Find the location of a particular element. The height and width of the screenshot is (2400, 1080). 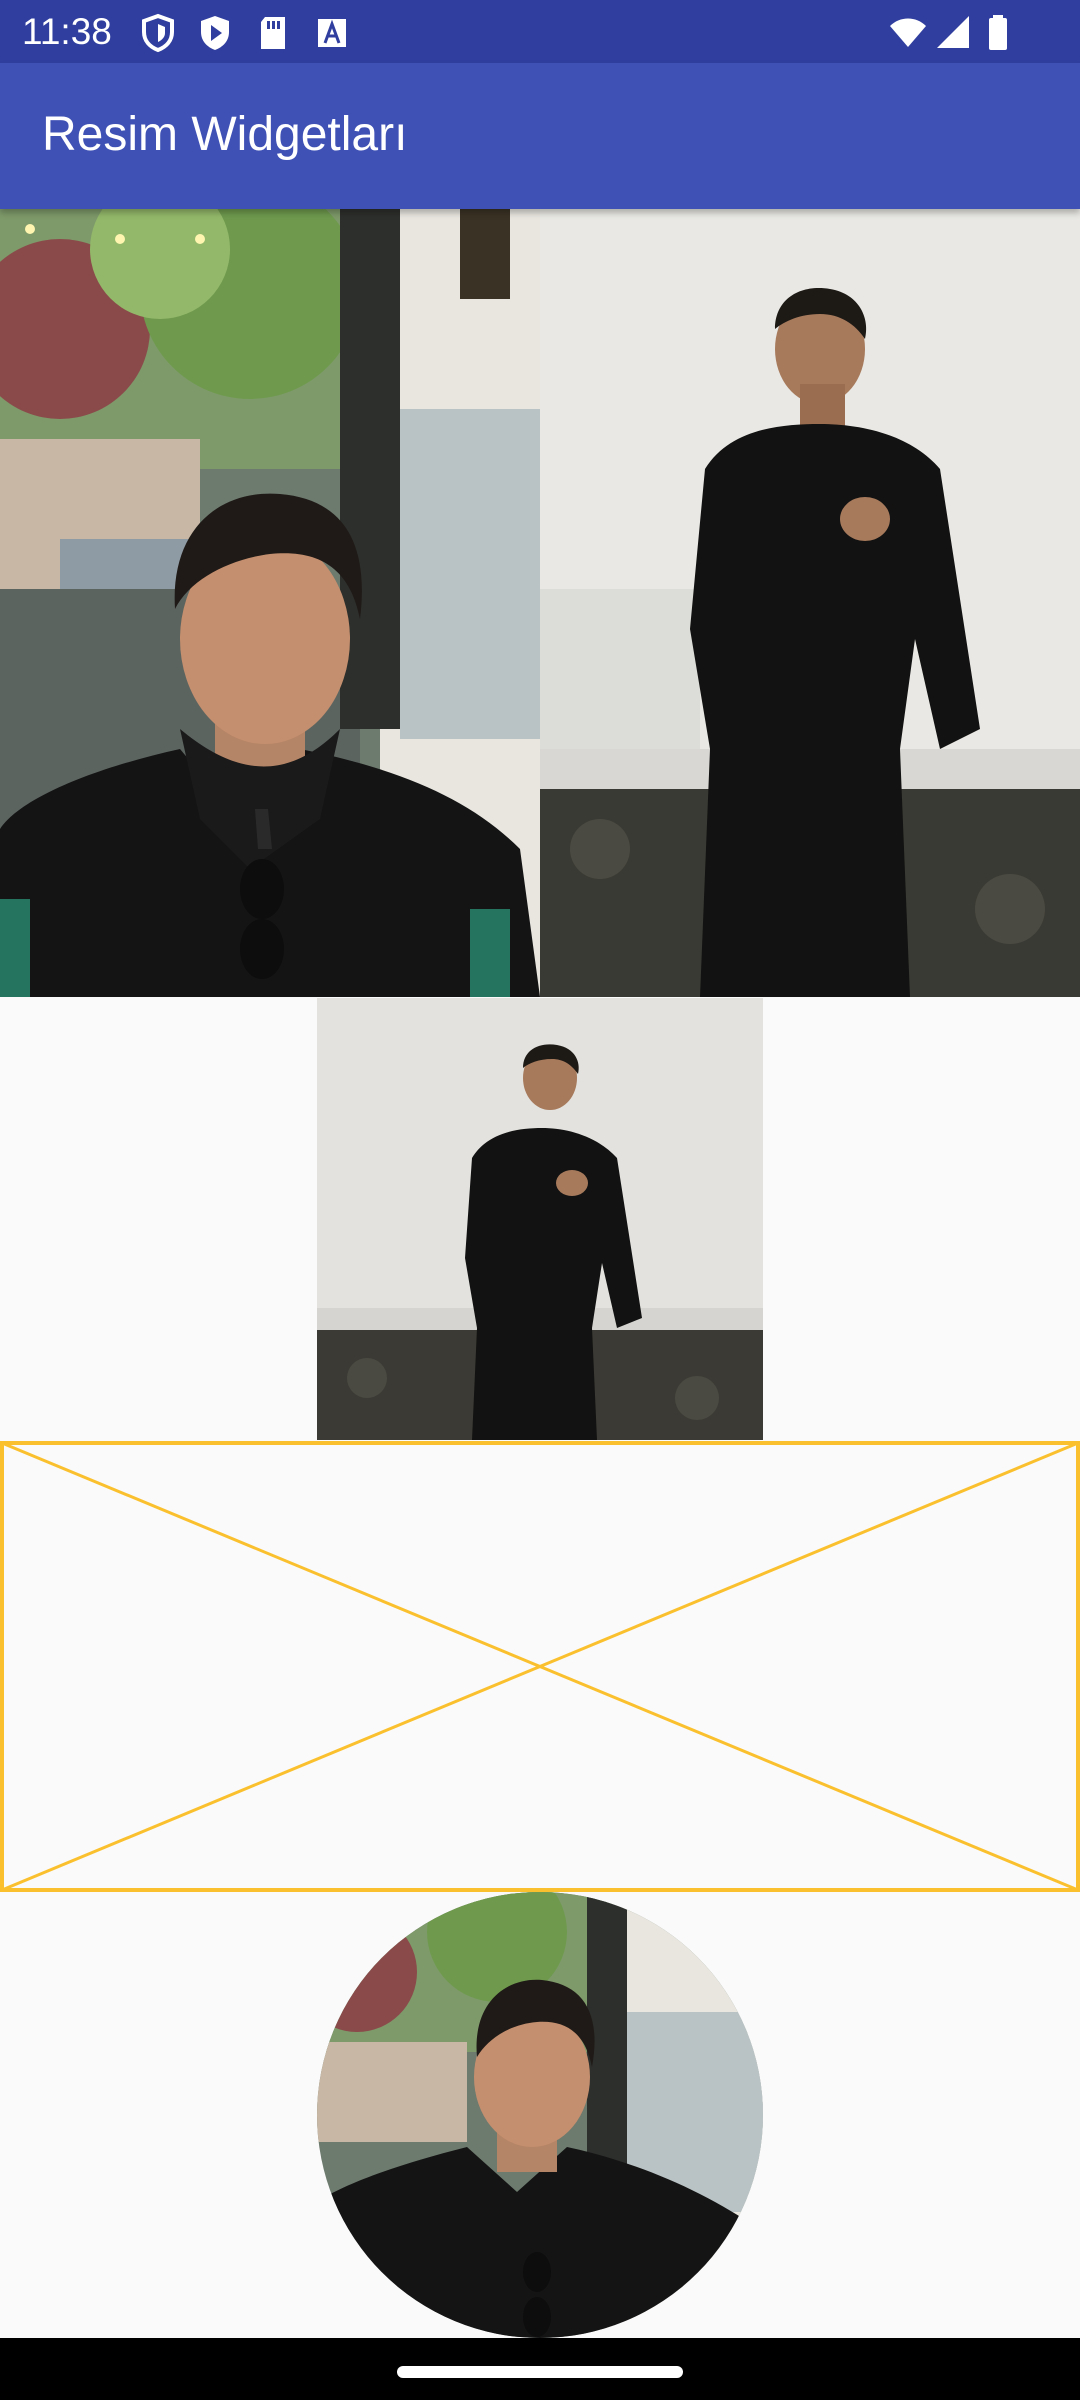

navigation-bar is located at coordinates (540, 2369).